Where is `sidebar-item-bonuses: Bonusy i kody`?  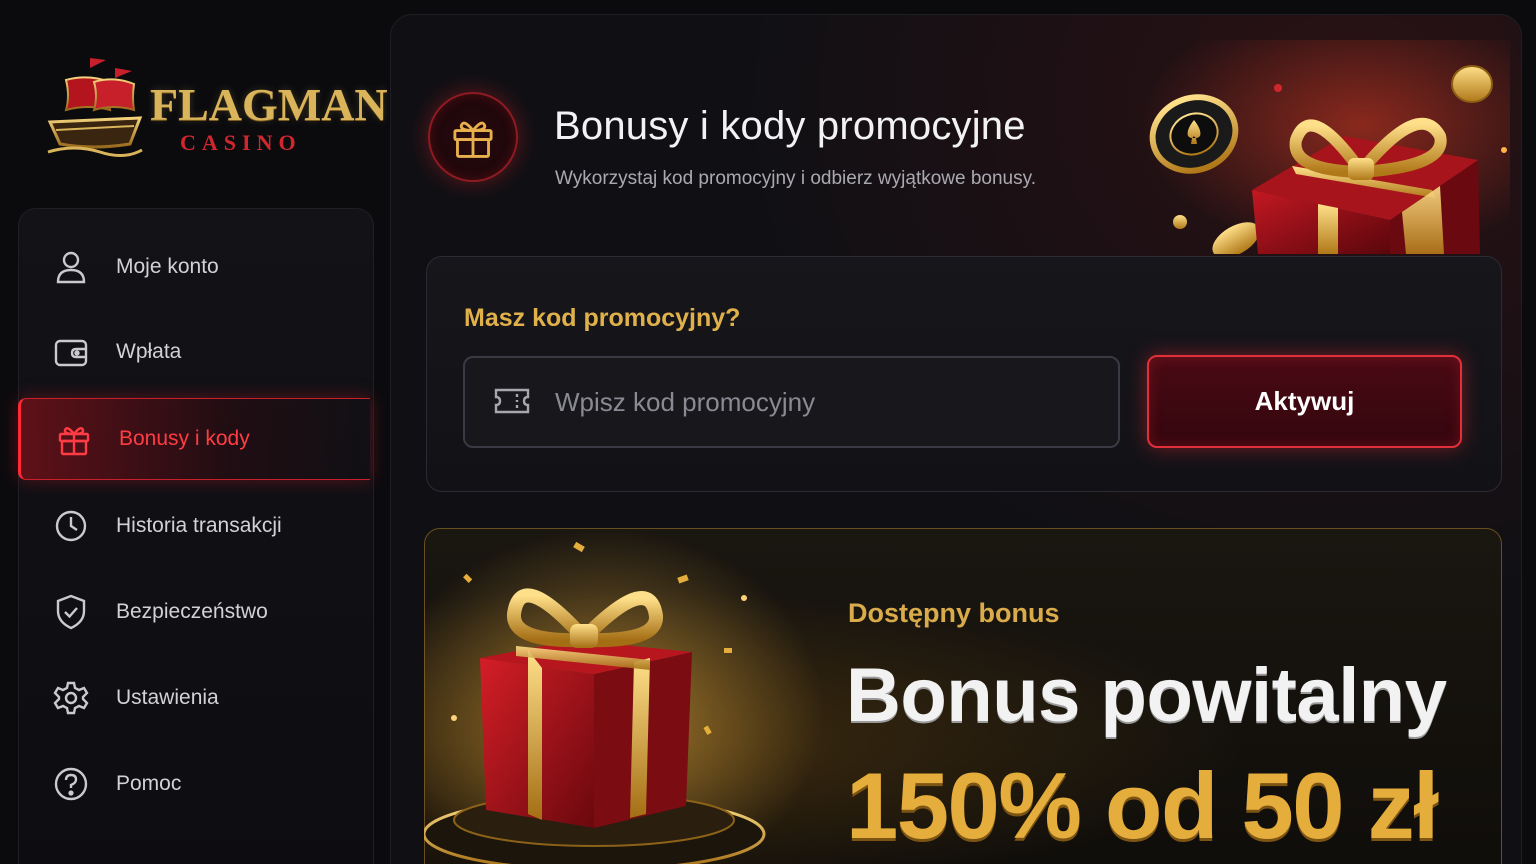 sidebar-item-bonuses: Bonusy i kody is located at coordinates (194, 439).